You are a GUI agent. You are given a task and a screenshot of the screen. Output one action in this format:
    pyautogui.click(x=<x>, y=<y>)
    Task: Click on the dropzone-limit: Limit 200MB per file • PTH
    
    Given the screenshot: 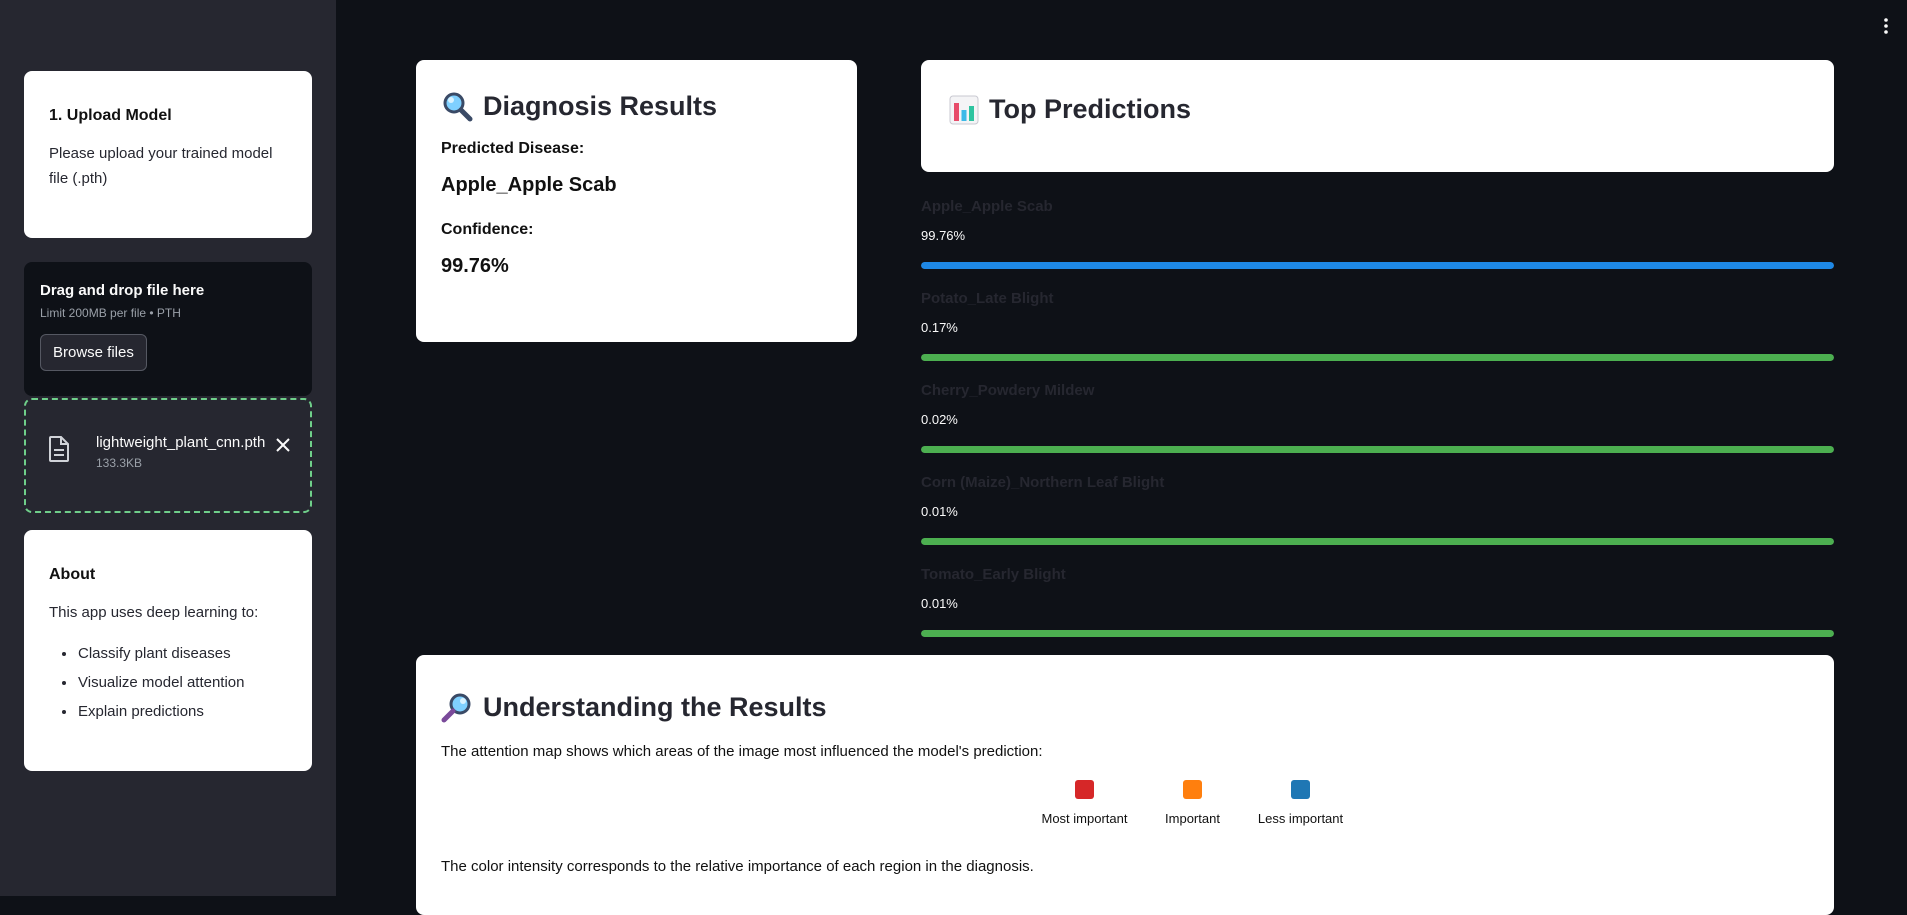 What is the action you would take?
    pyautogui.click(x=110, y=313)
    